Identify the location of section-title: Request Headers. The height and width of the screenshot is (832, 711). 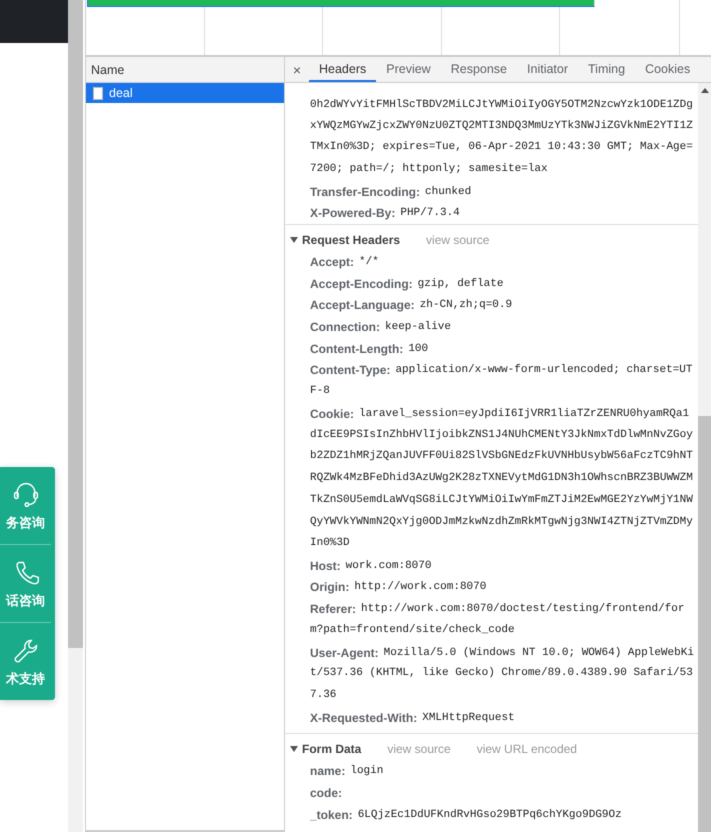
(351, 240).